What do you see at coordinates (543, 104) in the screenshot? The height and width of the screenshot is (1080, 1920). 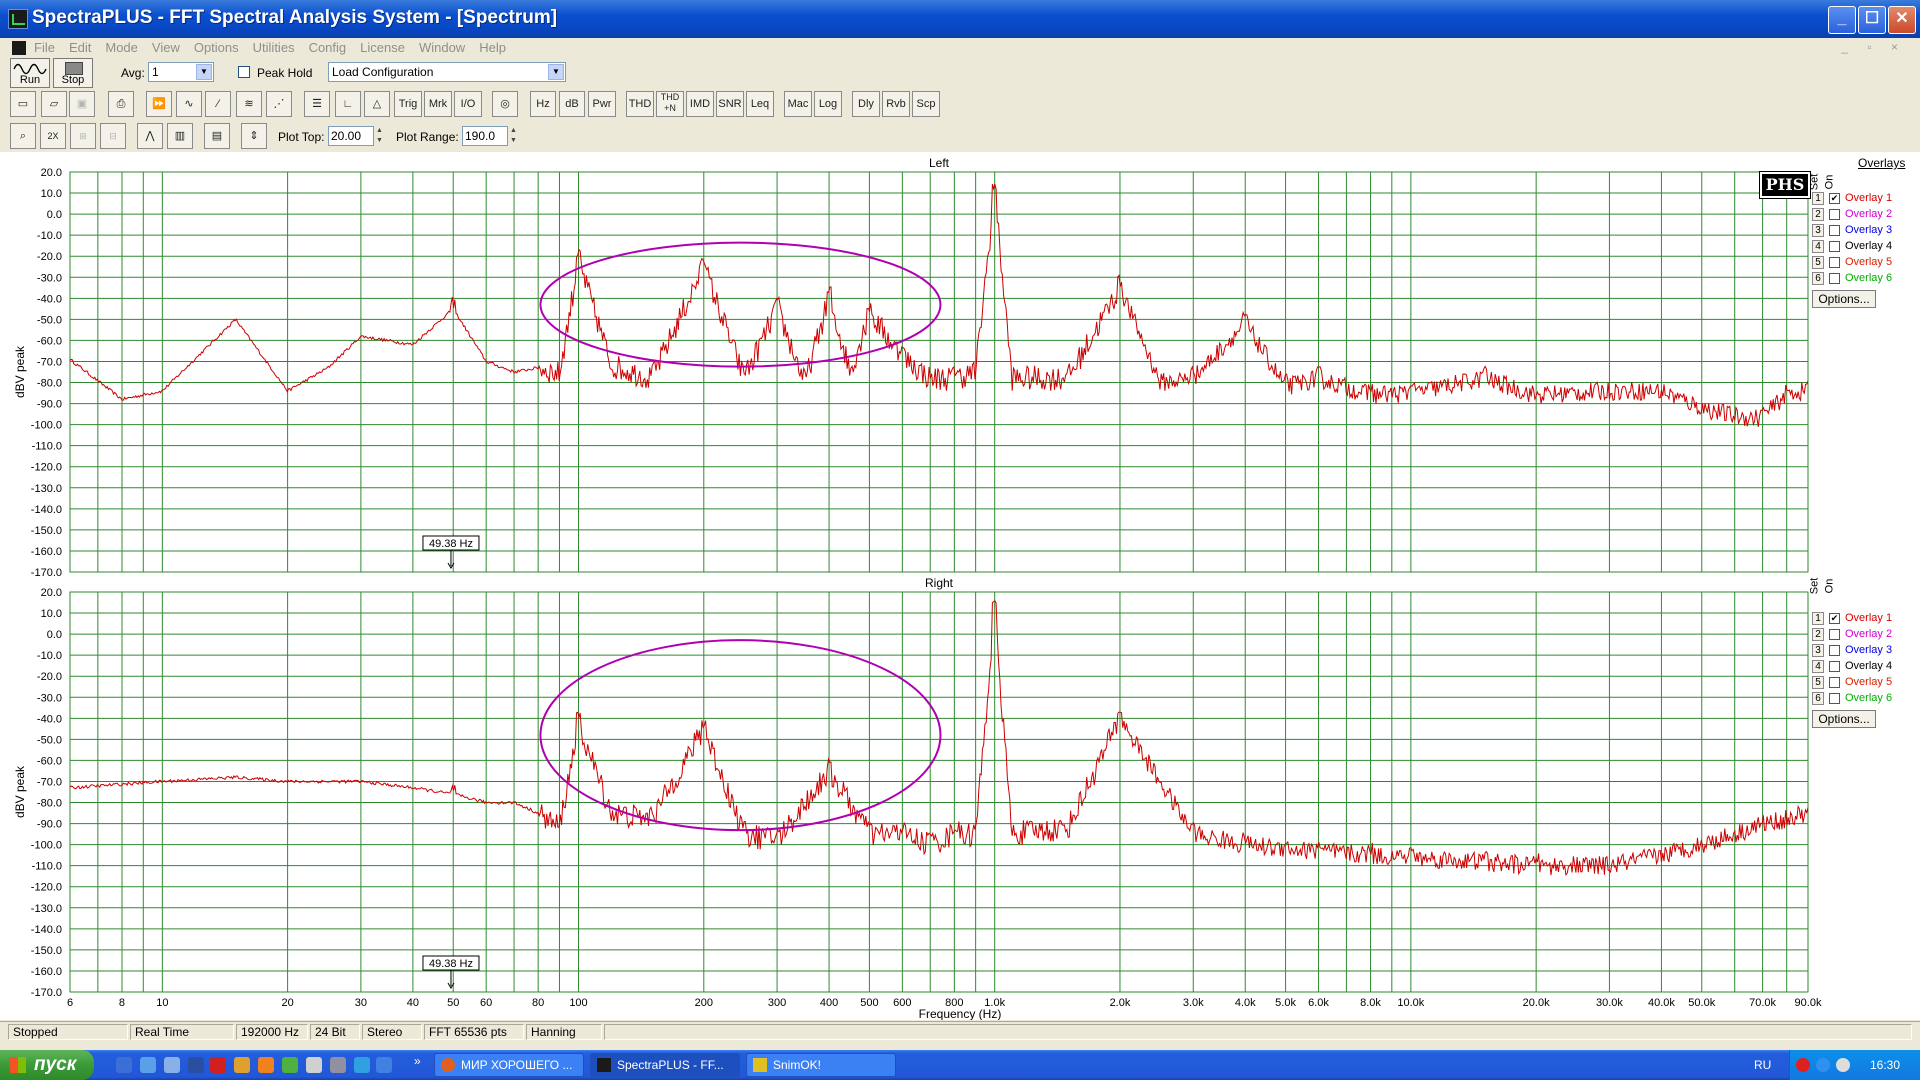 I see `hz-button: Hz` at bounding box center [543, 104].